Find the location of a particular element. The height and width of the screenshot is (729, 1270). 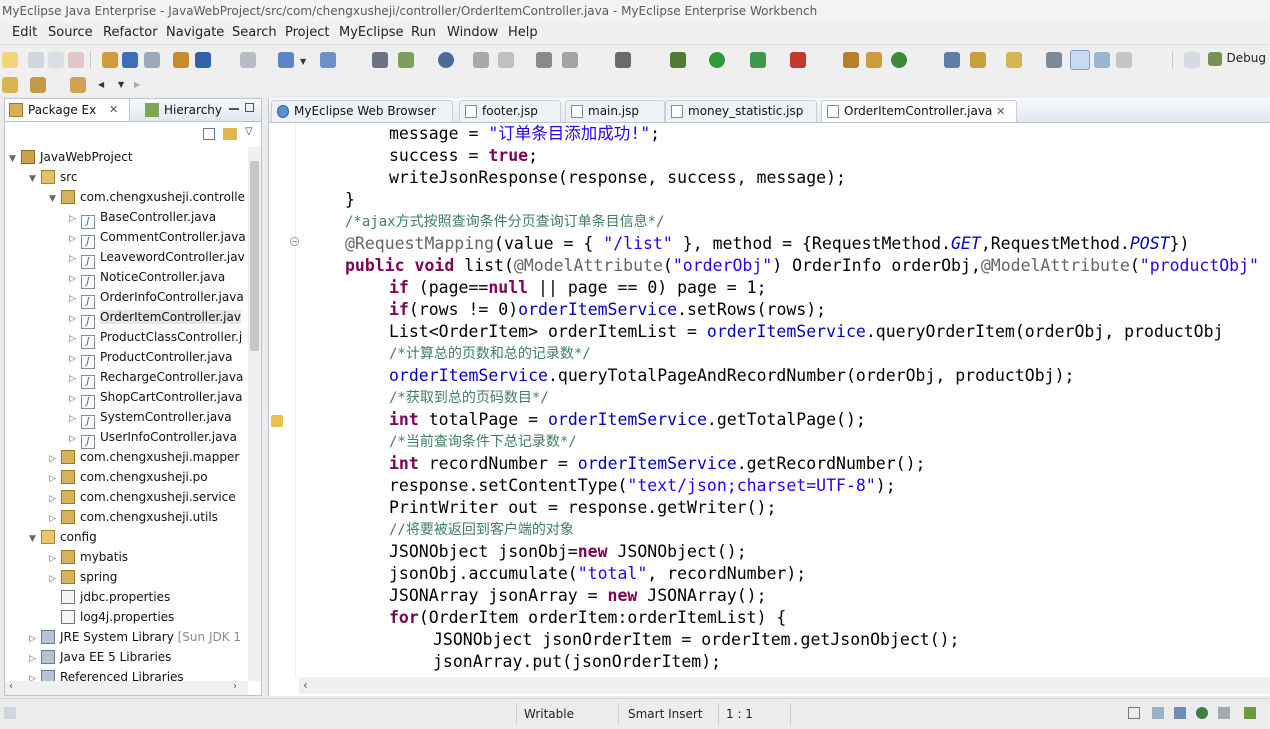

link-with-editor-icon is located at coordinates (230, 134).